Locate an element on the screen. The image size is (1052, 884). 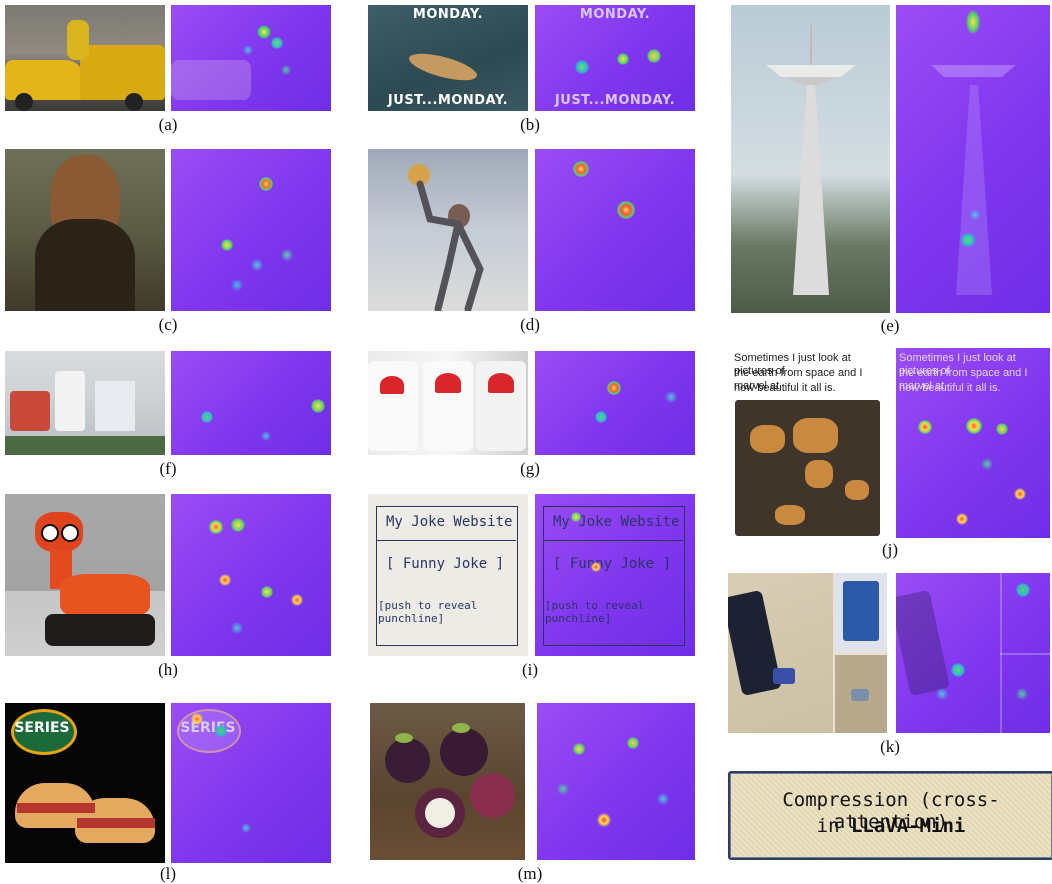
method-label-line-2: in LLaVA-Mini is located at coordinates (891, 826).